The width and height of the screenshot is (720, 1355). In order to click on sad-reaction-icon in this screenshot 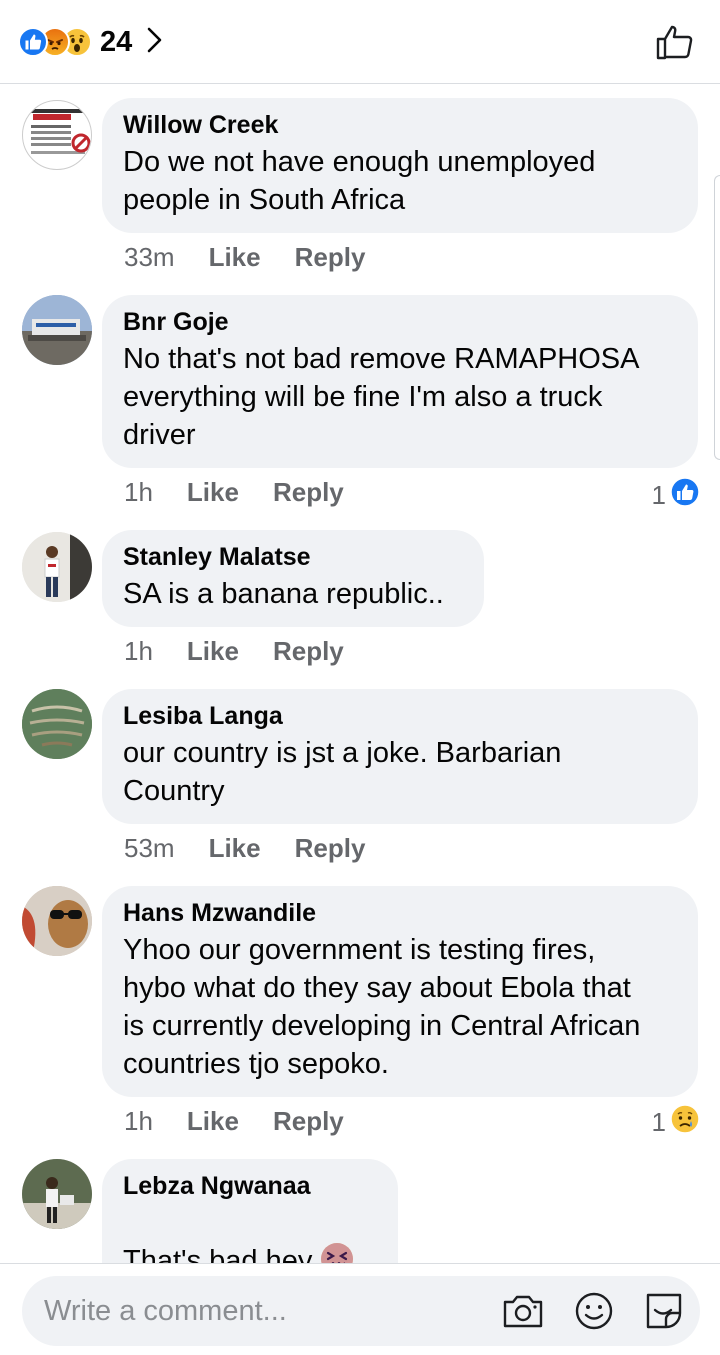, I will do `click(685, 1122)`.